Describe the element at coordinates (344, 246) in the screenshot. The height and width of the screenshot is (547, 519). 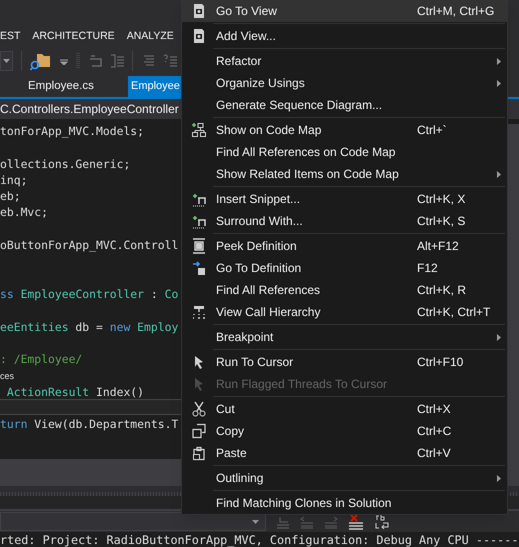
I see `menu-item: Peek Definition Alt+F12` at that location.